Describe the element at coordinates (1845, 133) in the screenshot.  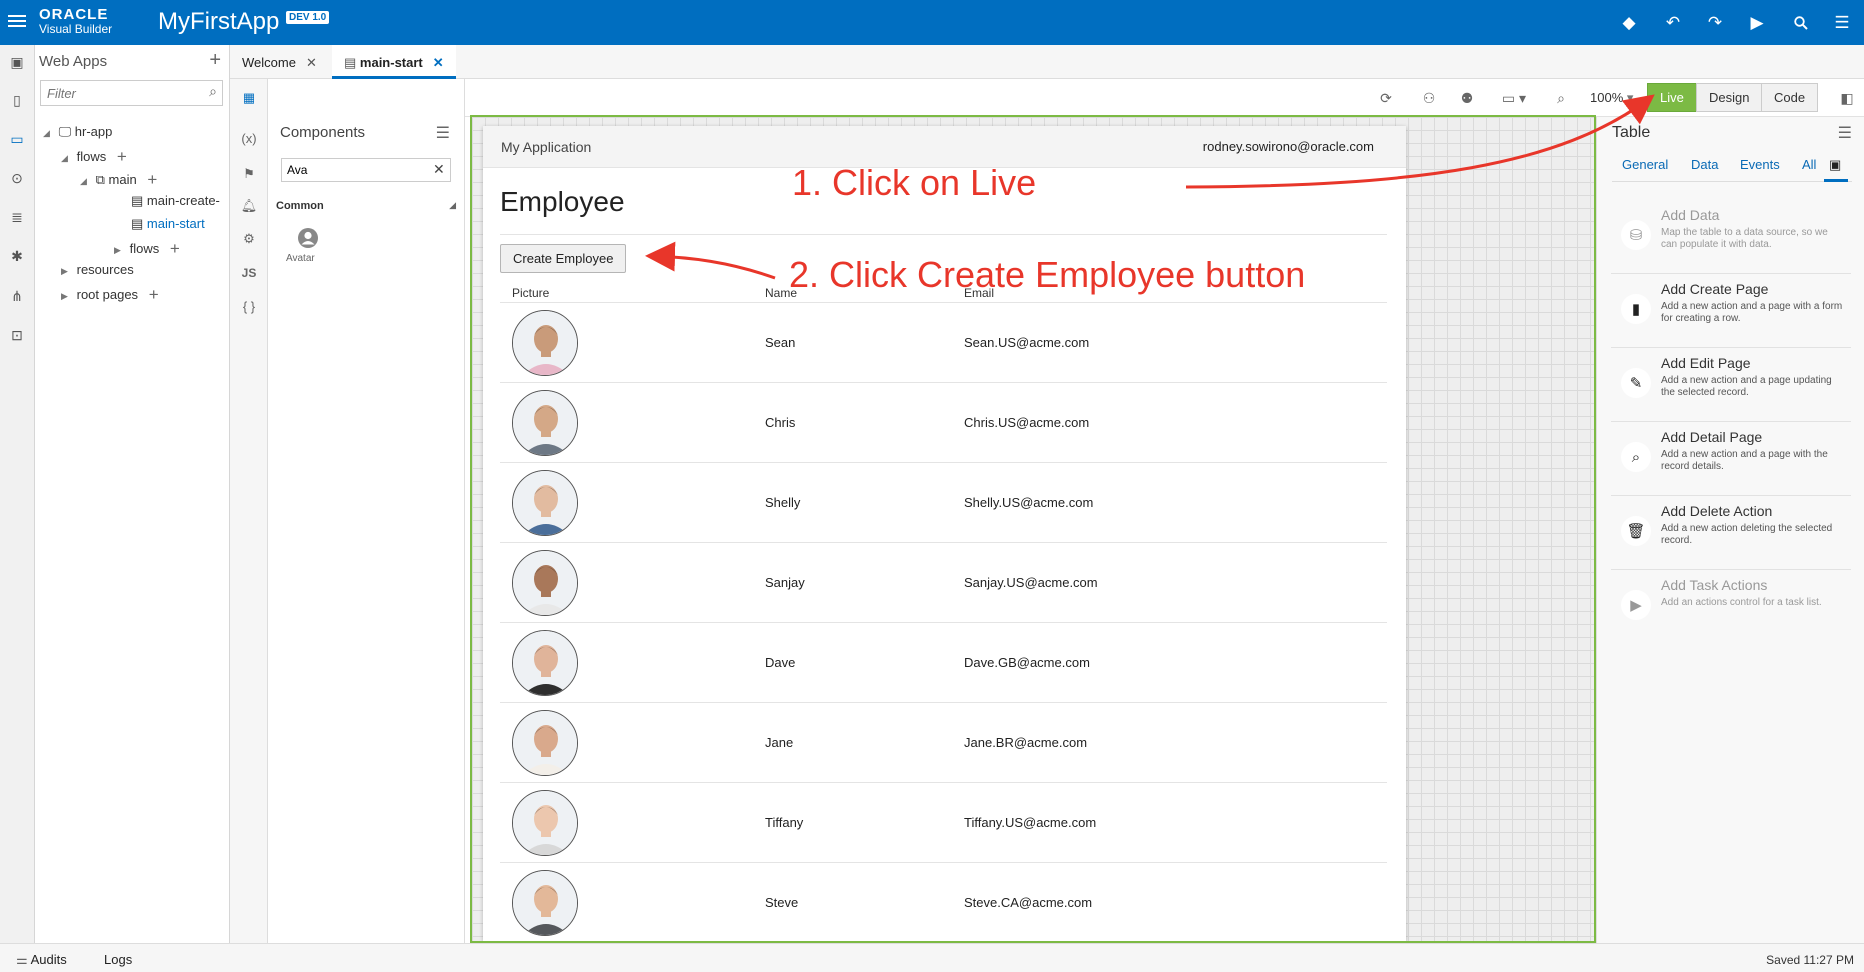
I see `properties-menu-icon: ☰` at that location.